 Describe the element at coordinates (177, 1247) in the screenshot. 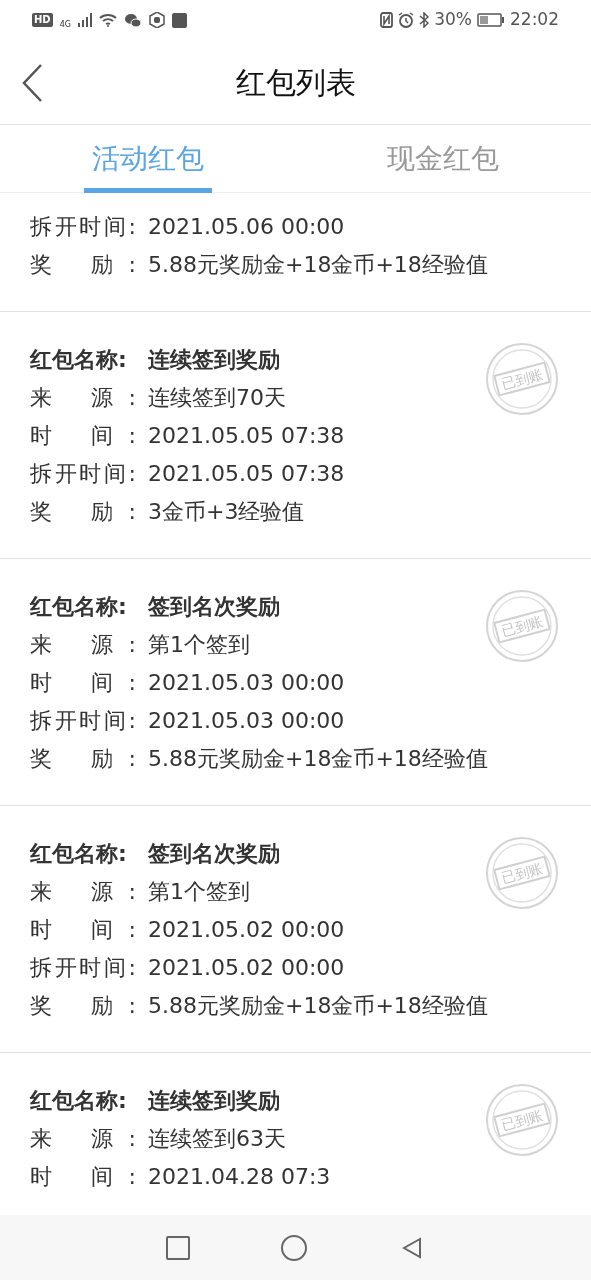

I see `recents-button` at that location.